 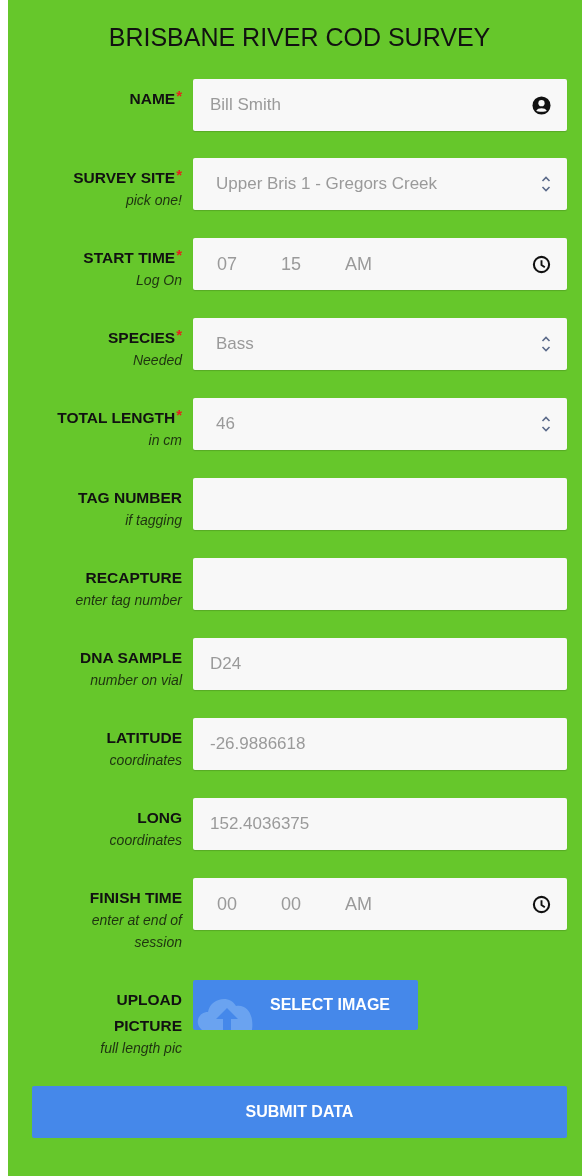 I want to click on field-label: DNA SAMPLE, so click(x=131, y=657).